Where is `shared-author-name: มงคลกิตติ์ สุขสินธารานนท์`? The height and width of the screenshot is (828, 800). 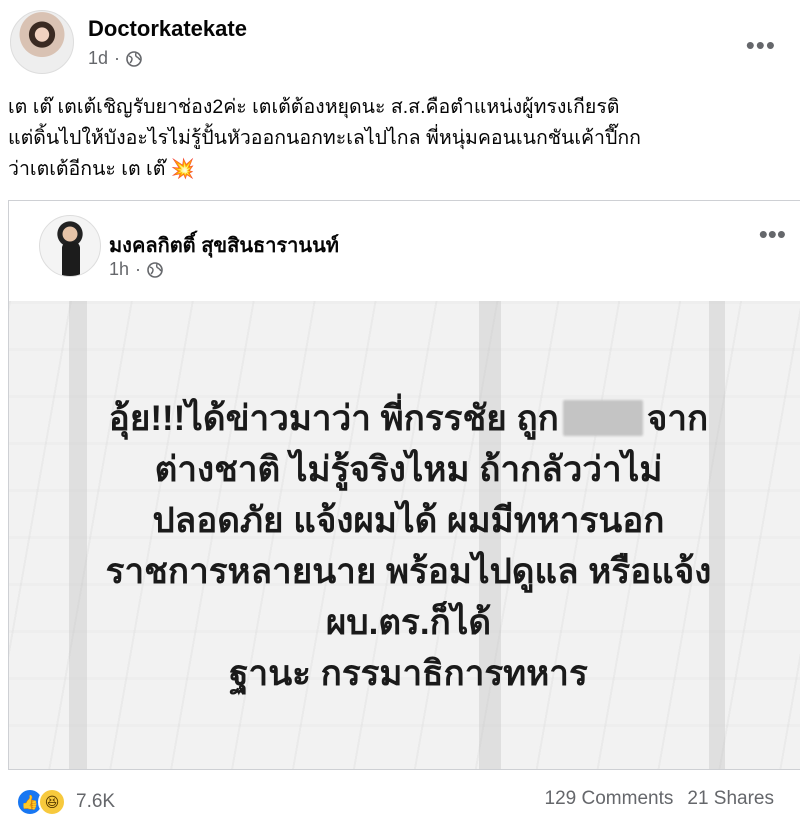 shared-author-name: มงคลกิตติ์ สุขสินธารานนท์ is located at coordinates (224, 245).